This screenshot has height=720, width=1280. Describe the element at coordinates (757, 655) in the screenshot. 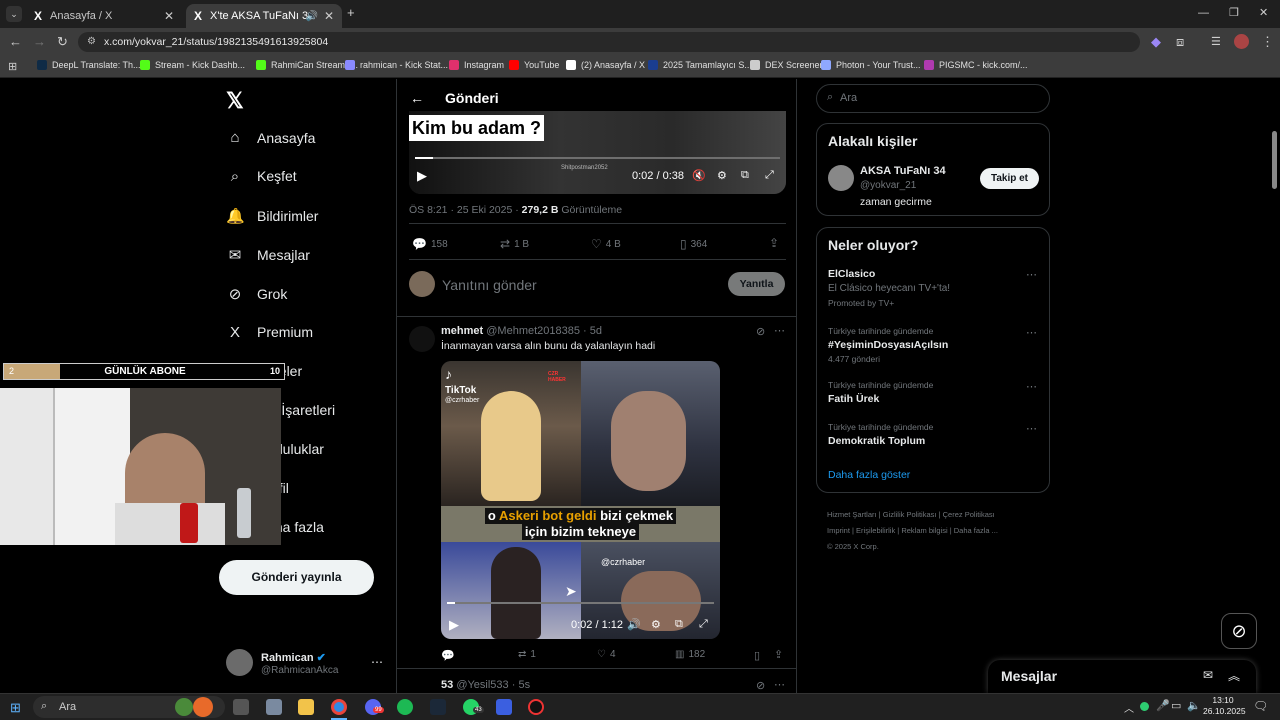

I see `bookmark-icon: ▯` at that location.